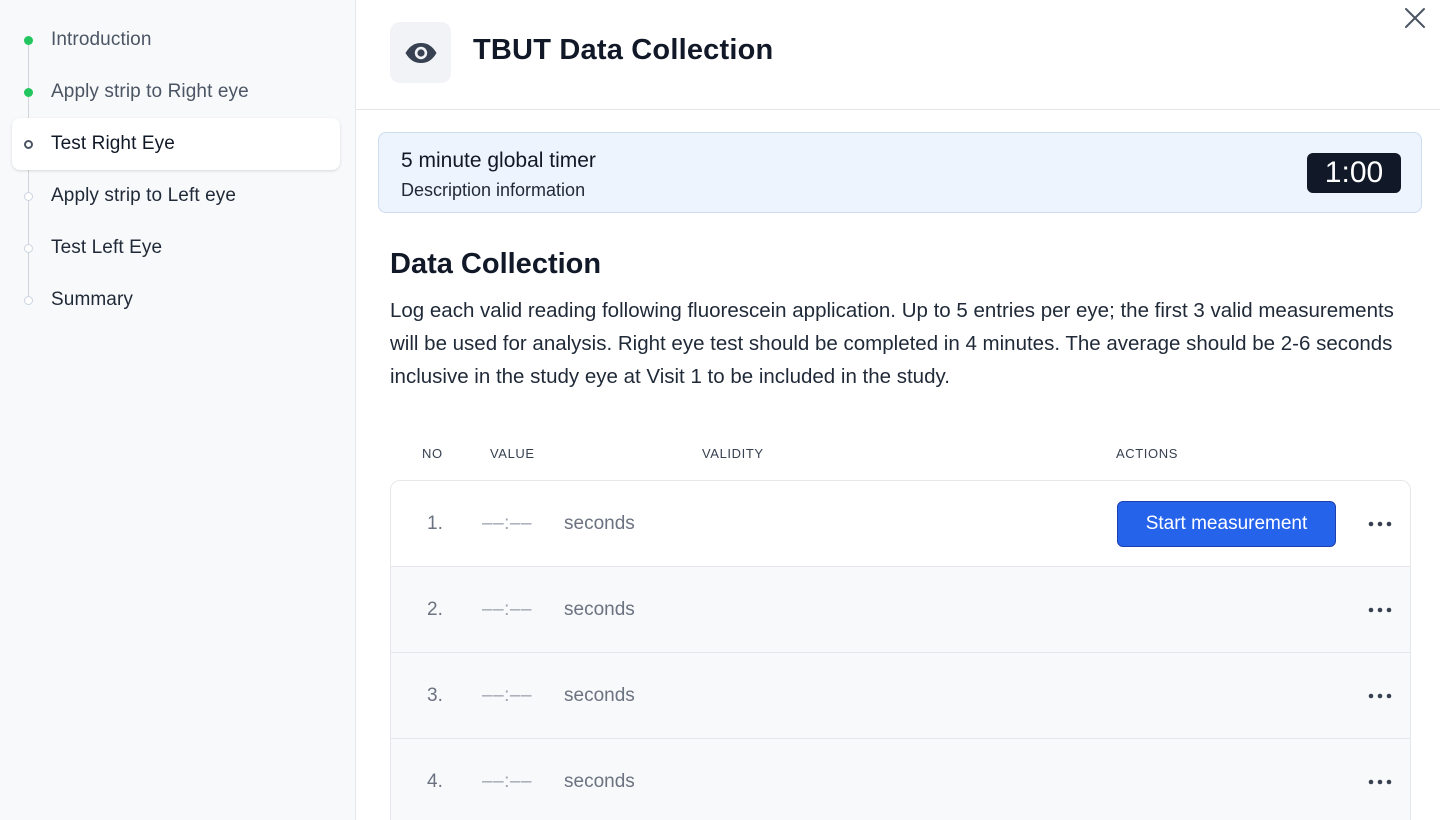  I want to click on eye-icon, so click(420, 52).